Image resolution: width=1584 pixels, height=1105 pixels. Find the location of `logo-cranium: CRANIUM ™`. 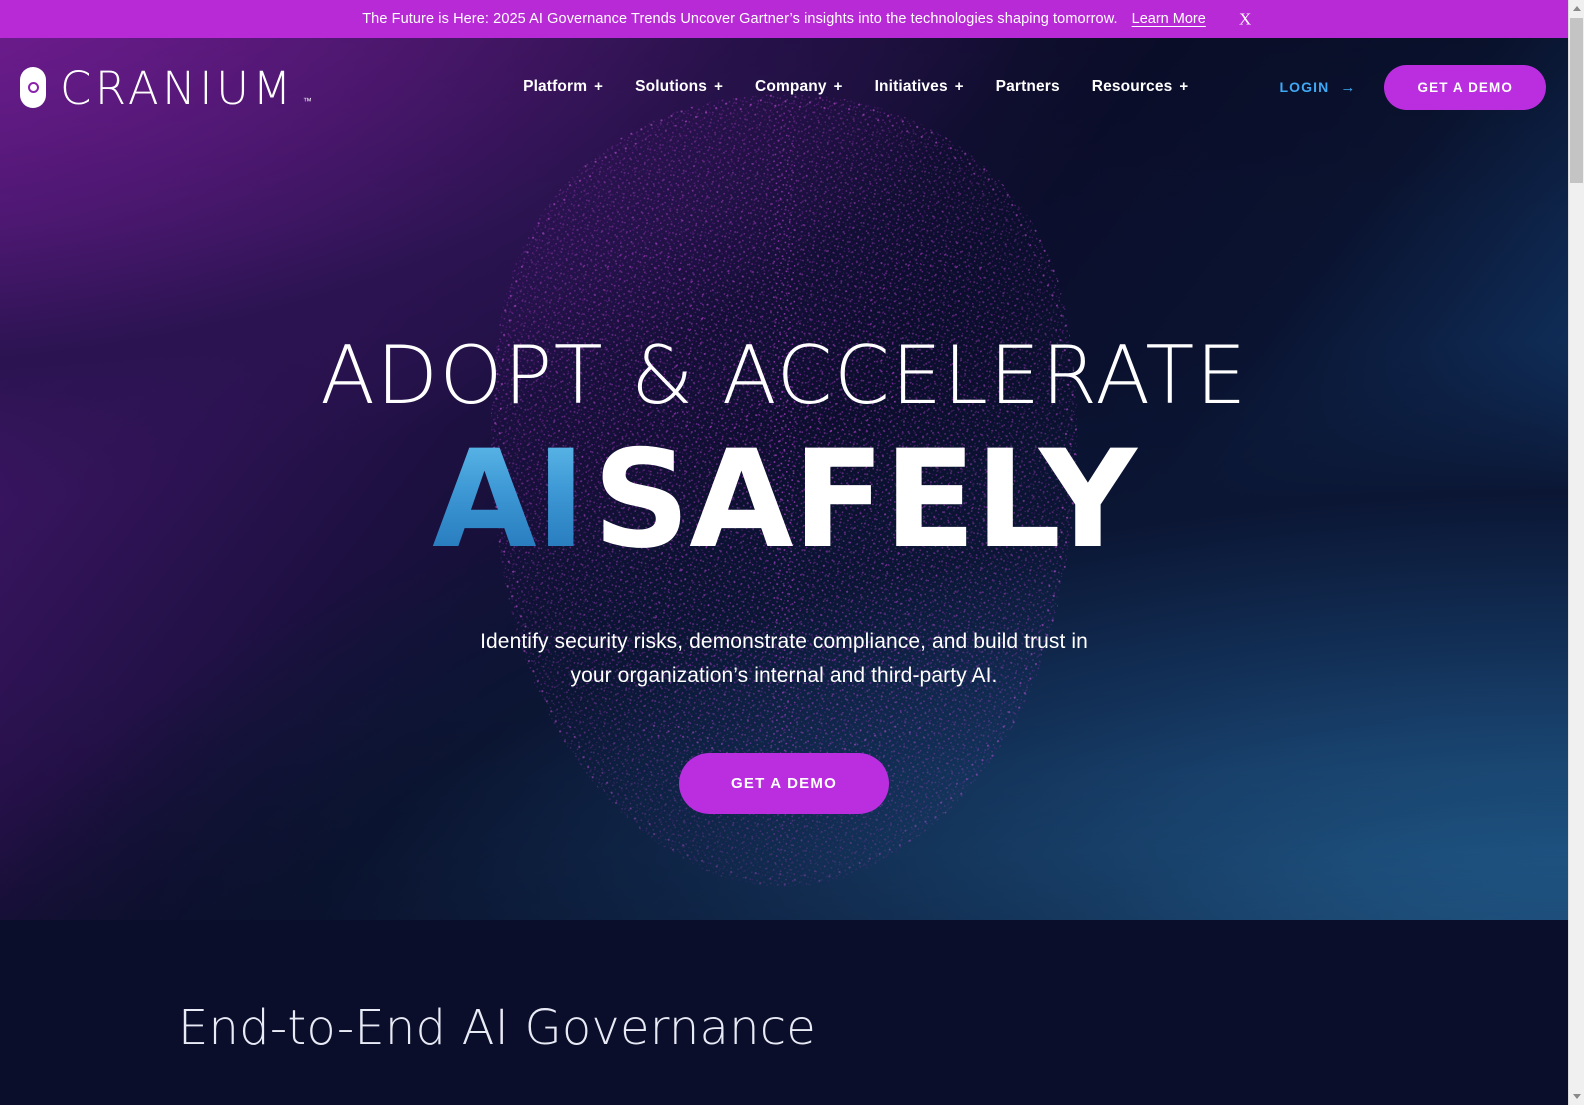

logo-cranium: CRANIUM ™ is located at coordinates (166, 88).